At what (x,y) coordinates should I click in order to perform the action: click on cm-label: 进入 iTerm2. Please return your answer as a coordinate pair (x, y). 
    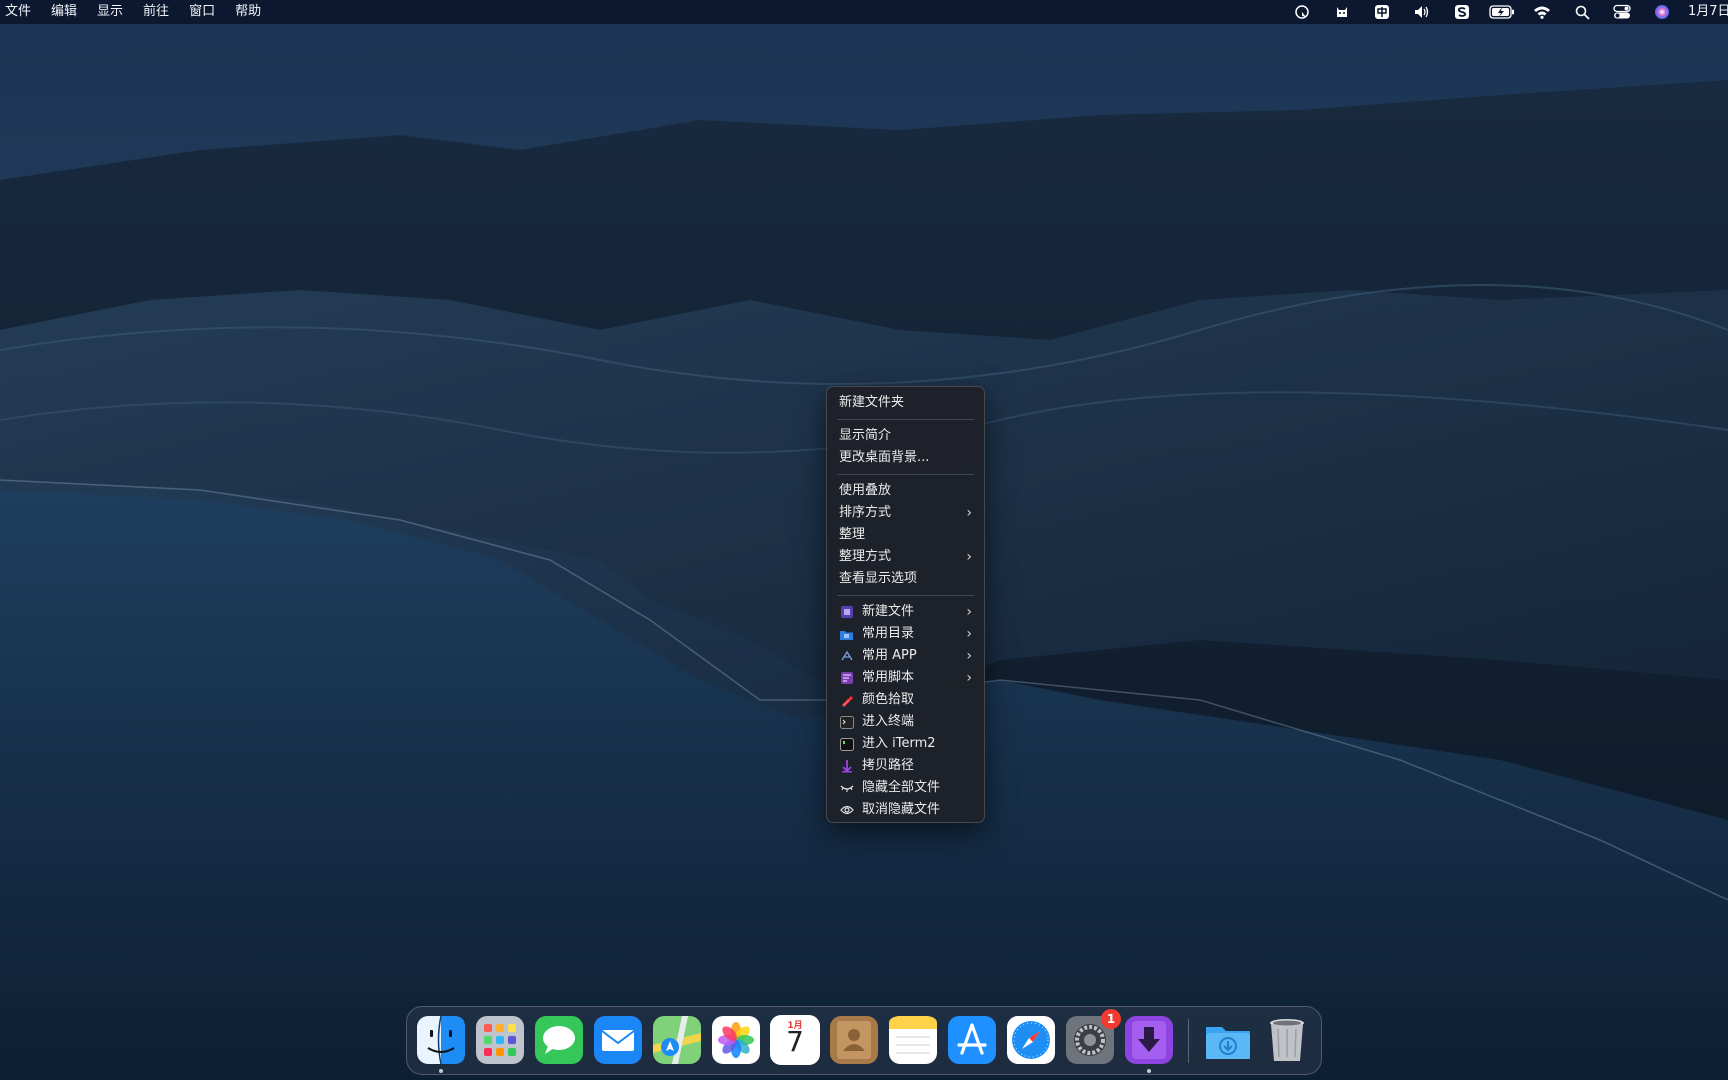
    Looking at the image, I should click on (899, 743).